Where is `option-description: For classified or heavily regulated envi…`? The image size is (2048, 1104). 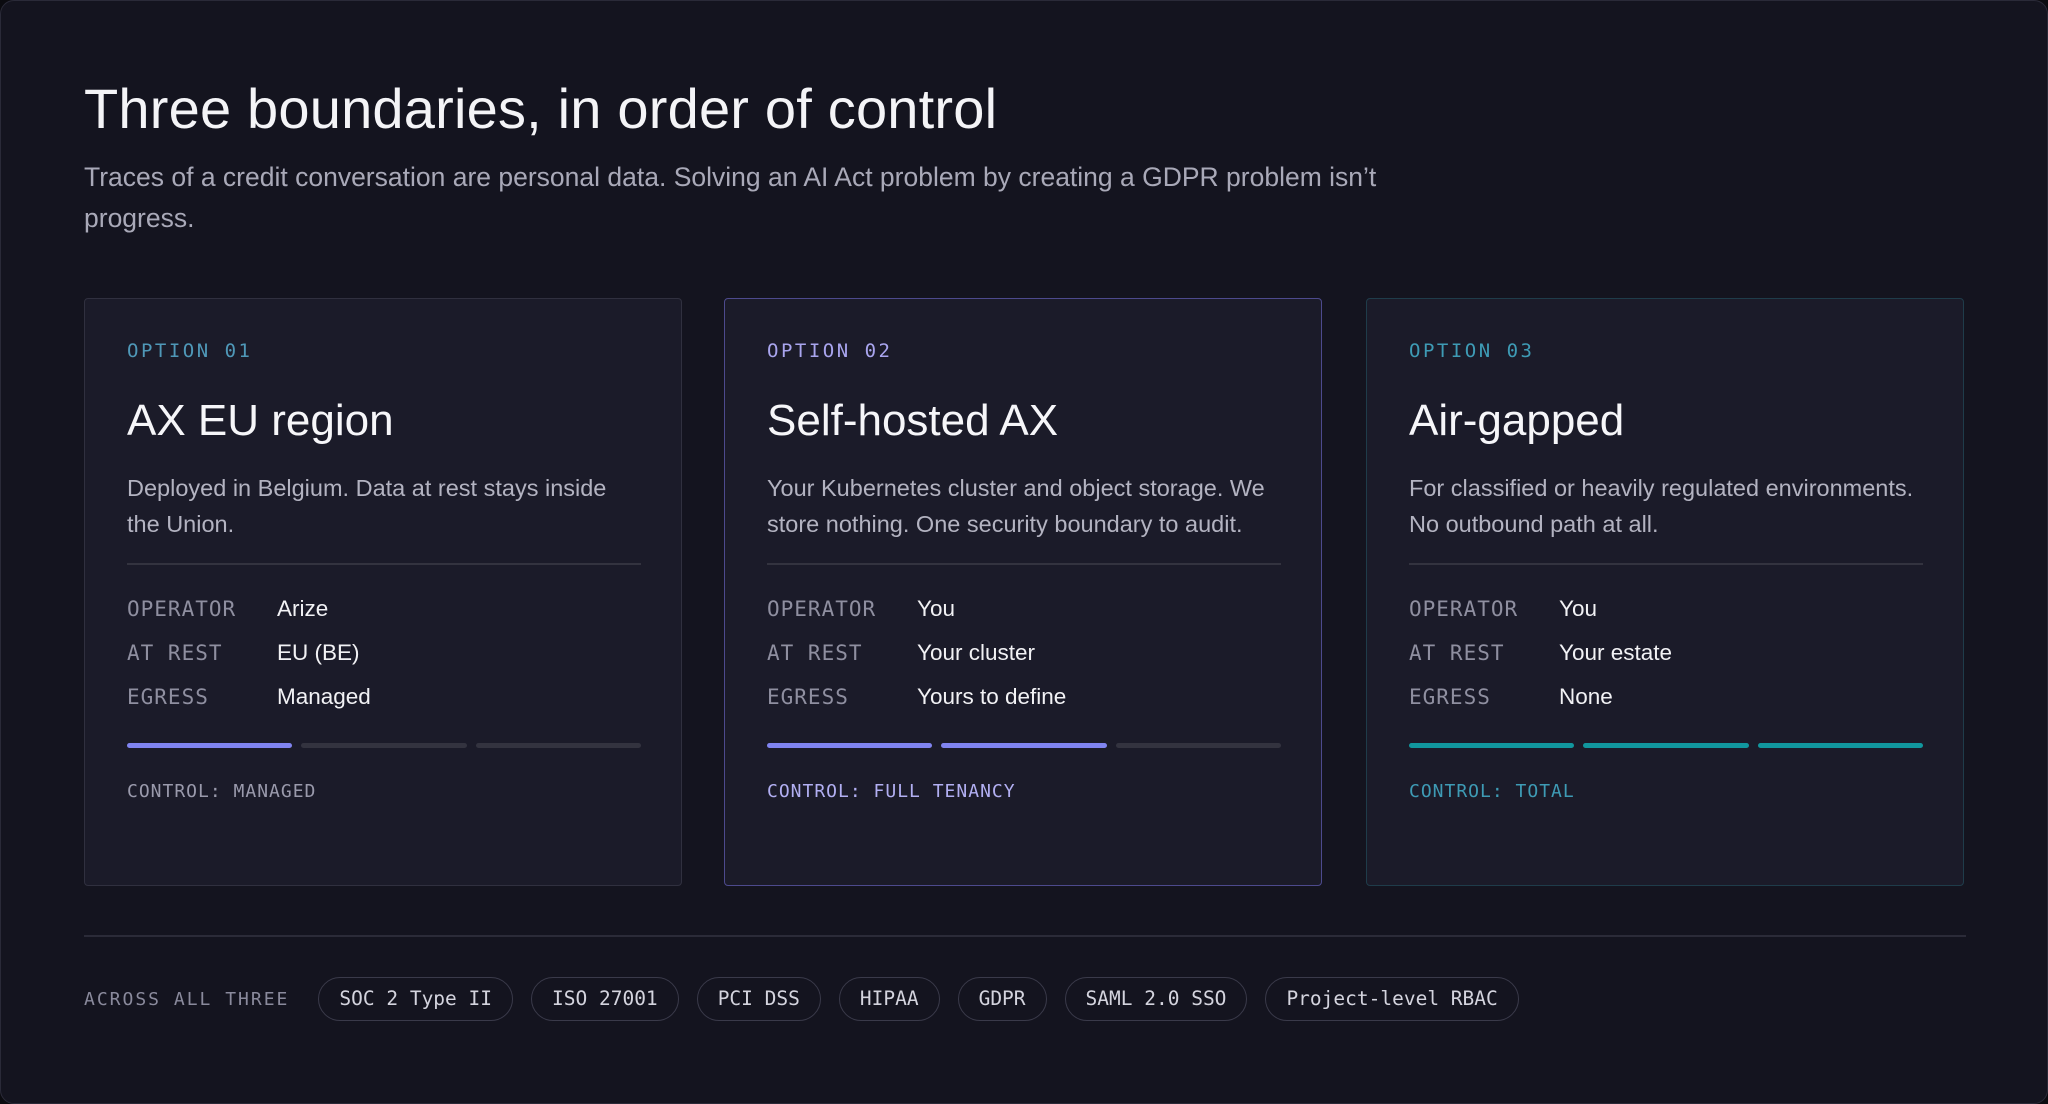 option-description: For classified or heavily regulated envi… is located at coordinates (1661, 506).